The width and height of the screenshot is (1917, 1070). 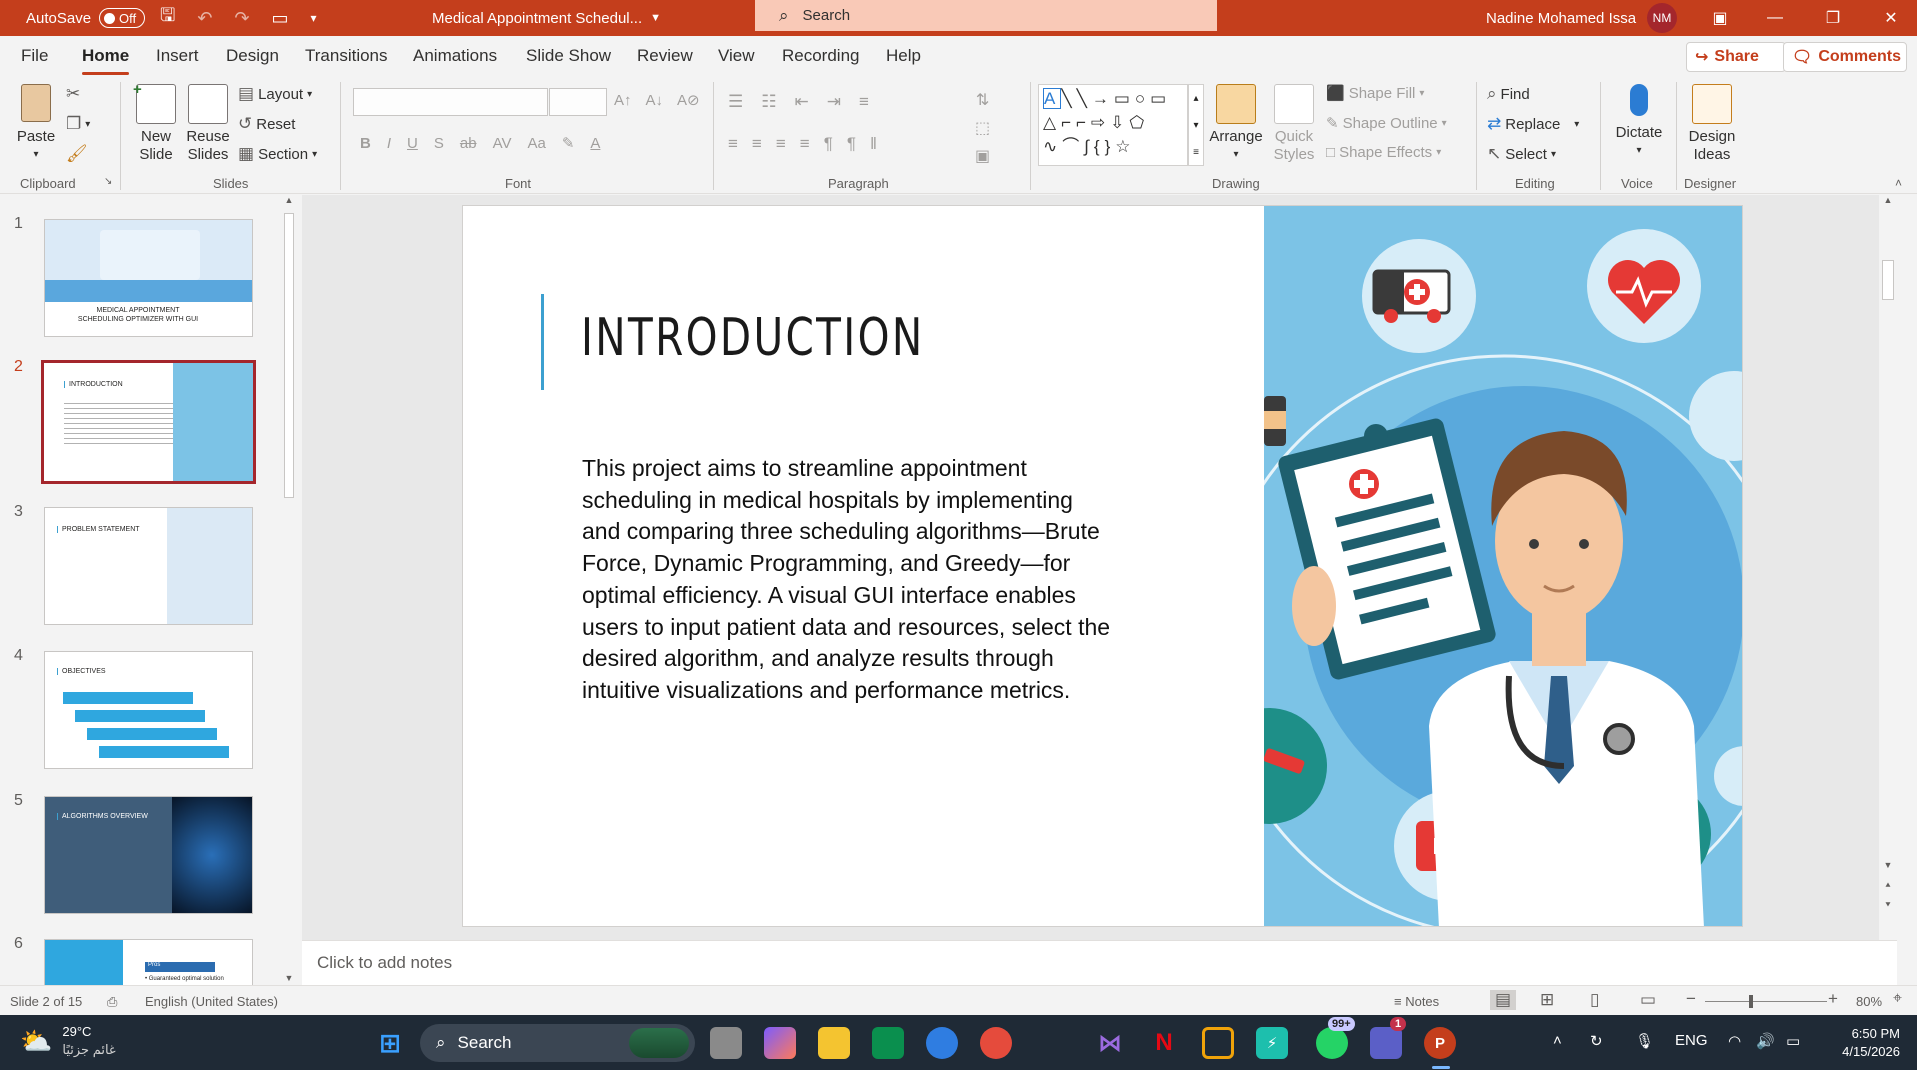 What do you see at coordinates (834, 1043) in the screenshot?
I see `file-explorer-icon` at bounding box center [834, 1043].